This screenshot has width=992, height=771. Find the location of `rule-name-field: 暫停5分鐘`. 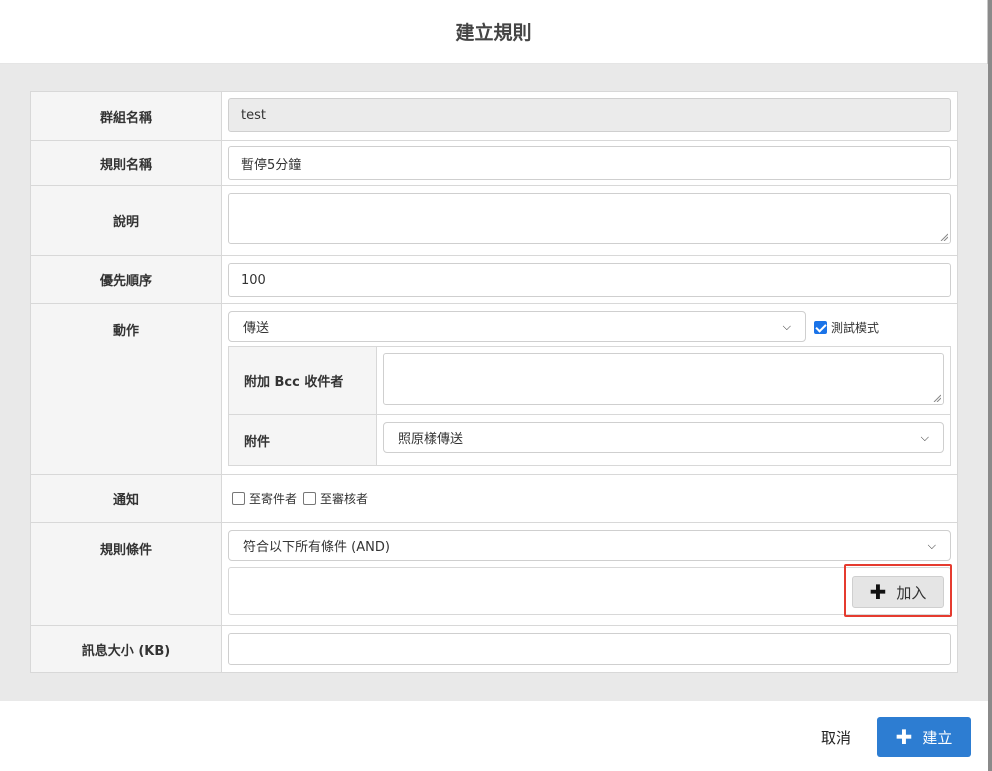

rule-name-field: 暫停5分鐘 is located at coordinates (589, 163).